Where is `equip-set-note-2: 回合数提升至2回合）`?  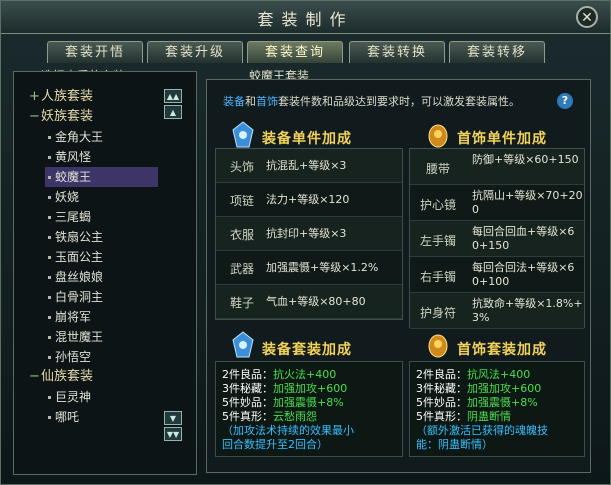
equip-set-note-2: 回合数提升至2回合） is located at coordinates (275, 444).